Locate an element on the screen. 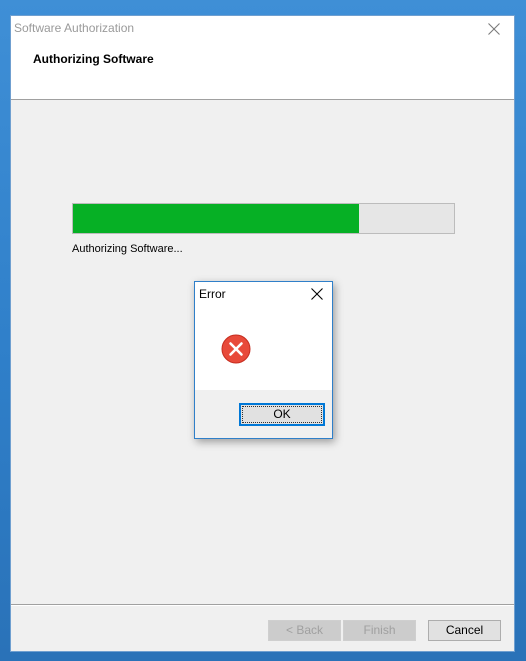  back-button: < Back is located at coordinates (304, 630).